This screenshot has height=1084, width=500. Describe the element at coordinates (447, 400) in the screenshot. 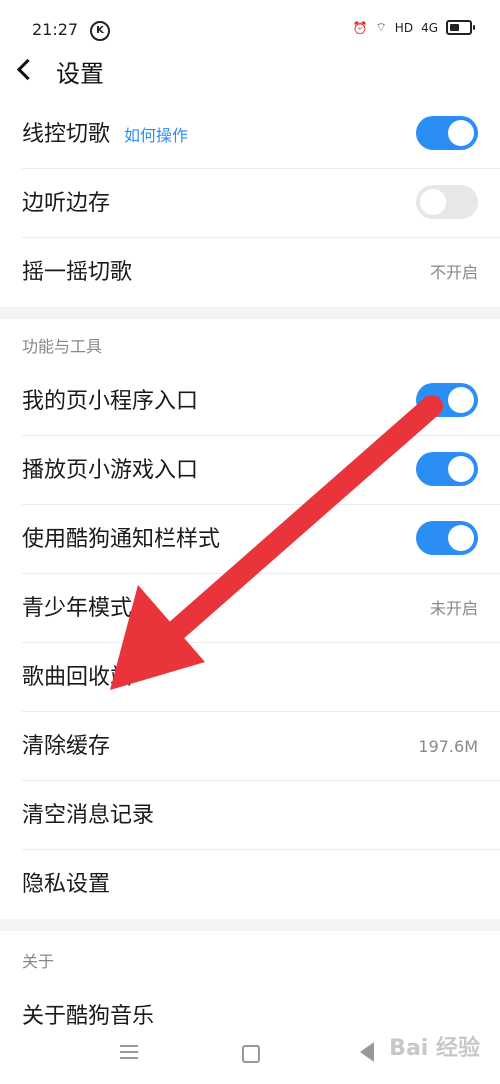

I see `mini-program-toggle` at that location.